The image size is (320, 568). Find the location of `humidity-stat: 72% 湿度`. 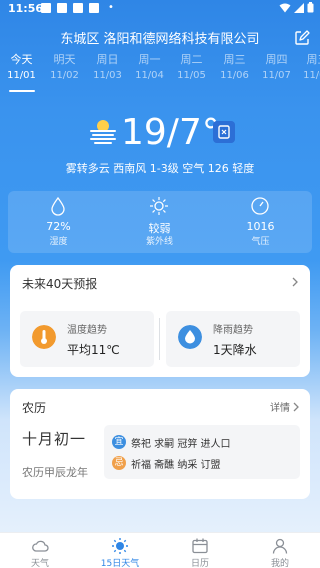

humidity-stat: 72% 湿度 is located at coordinates (58, 222).